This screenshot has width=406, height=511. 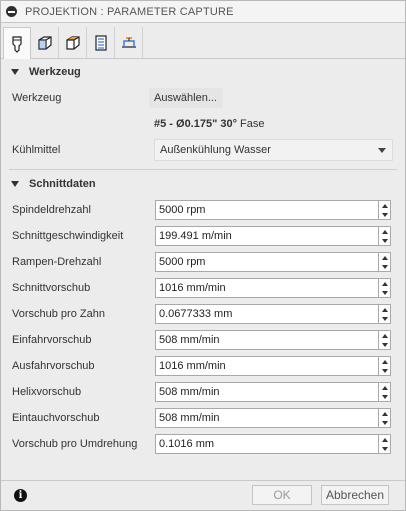 I want to click on cancel-button: Abbrechen, so click(x=355, y=495).